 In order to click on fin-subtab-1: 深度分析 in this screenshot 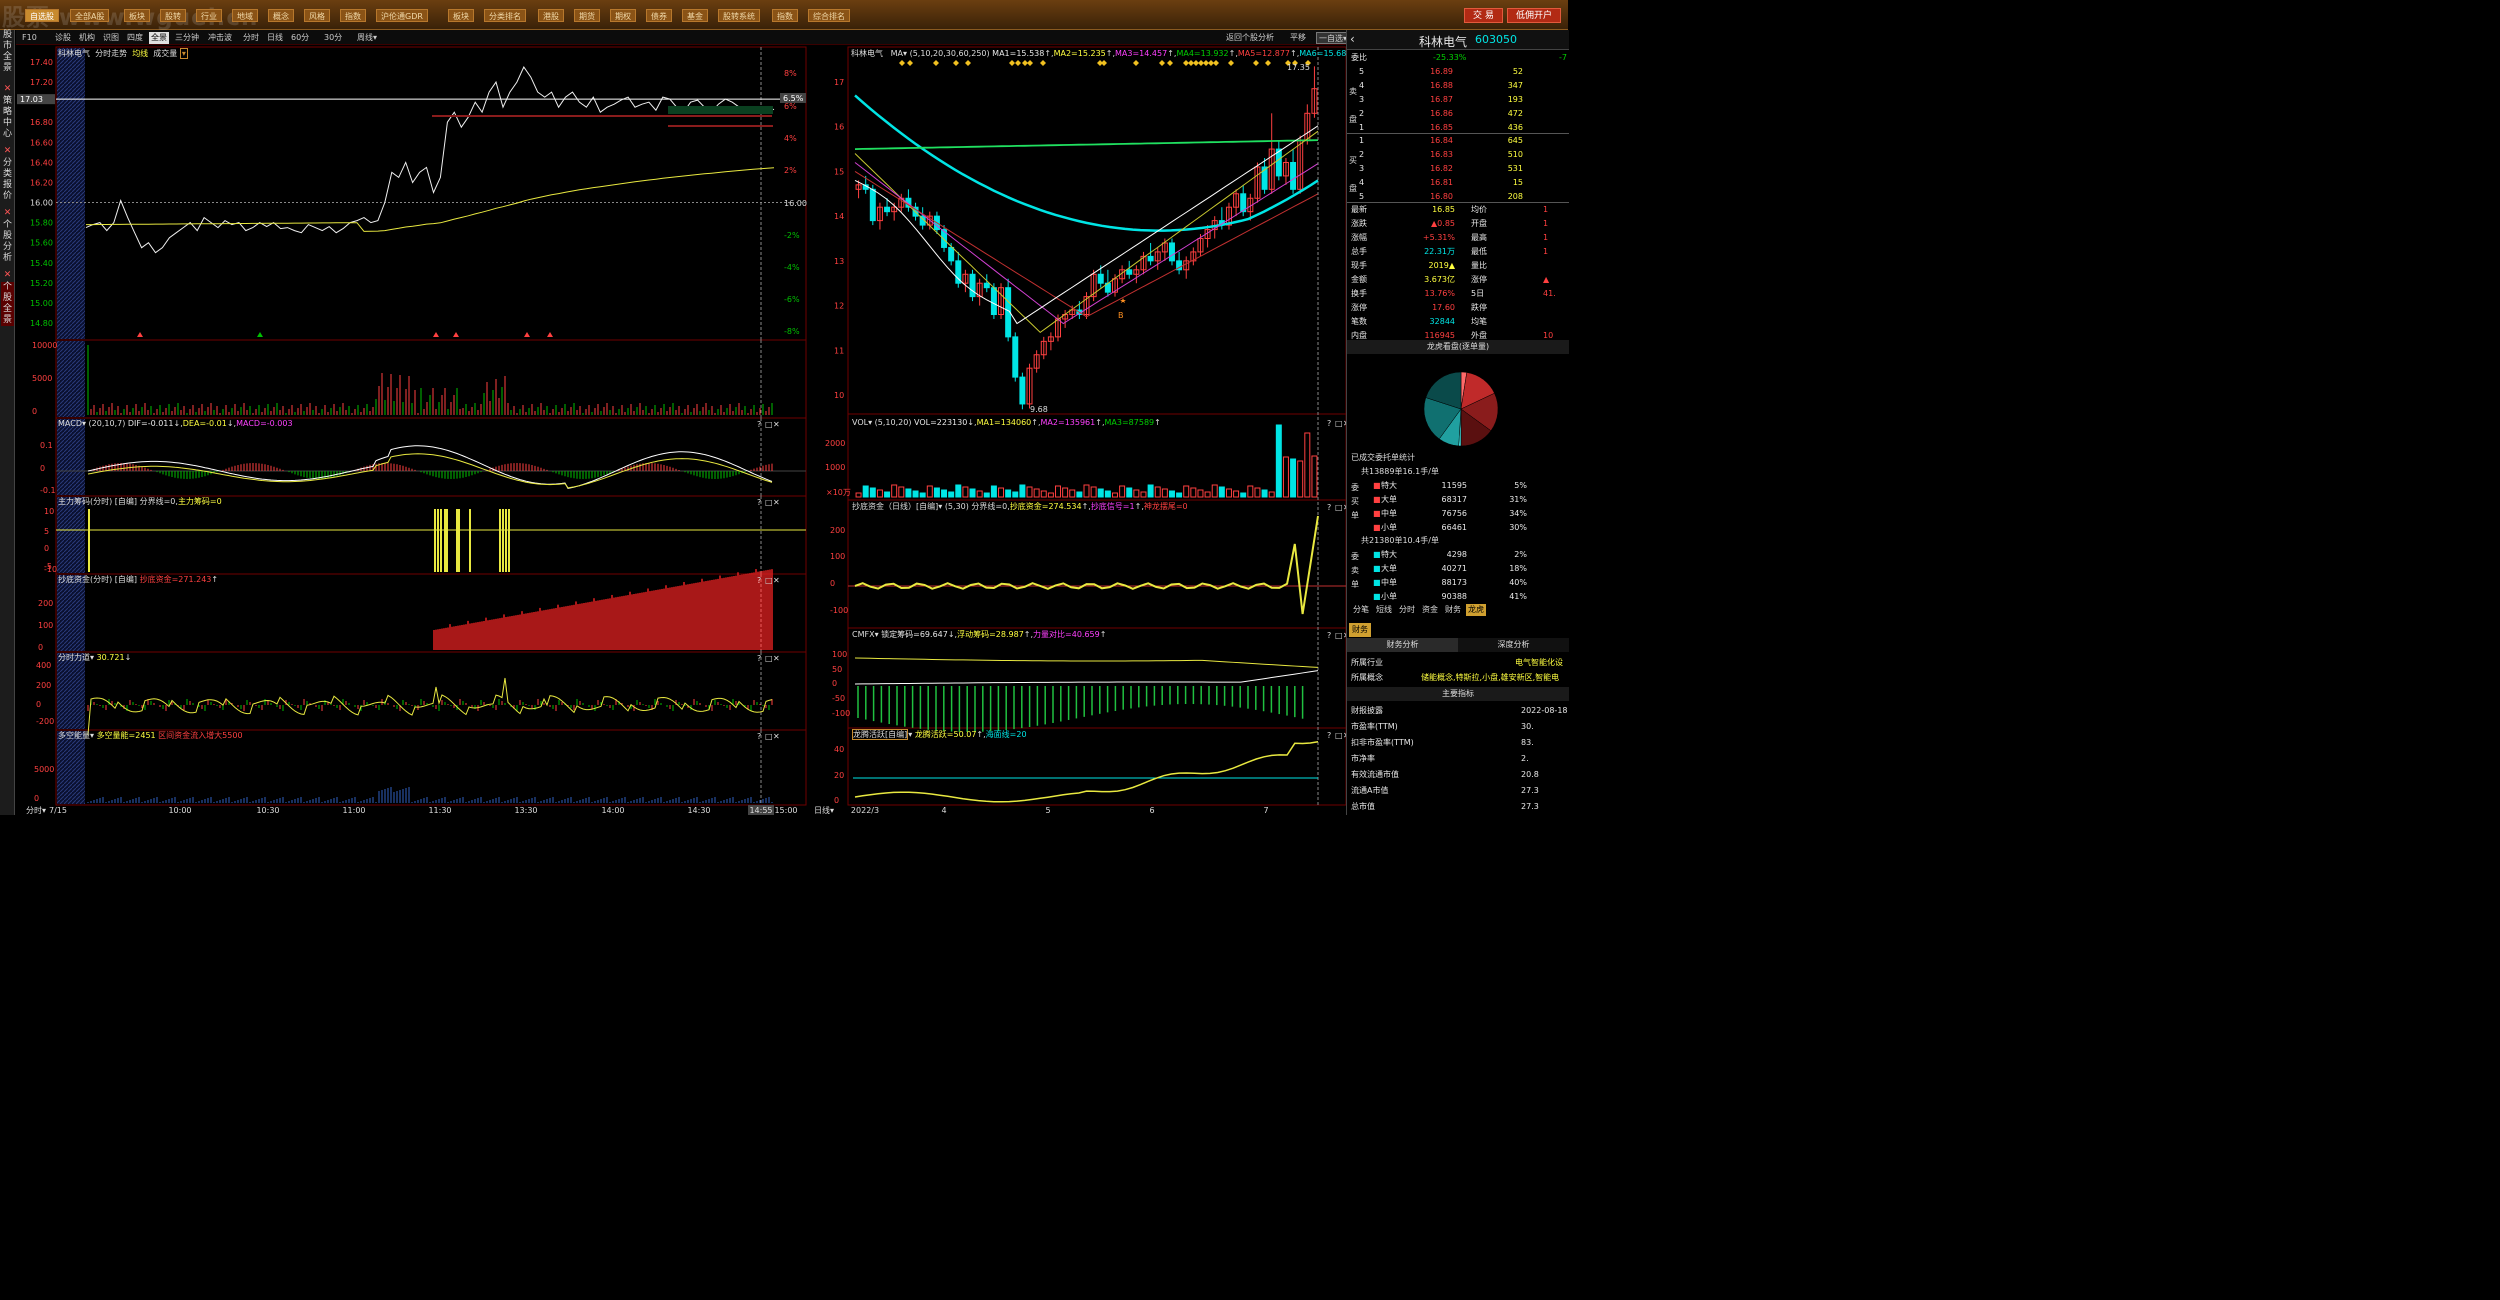, I will do `click(1513, 645)`.